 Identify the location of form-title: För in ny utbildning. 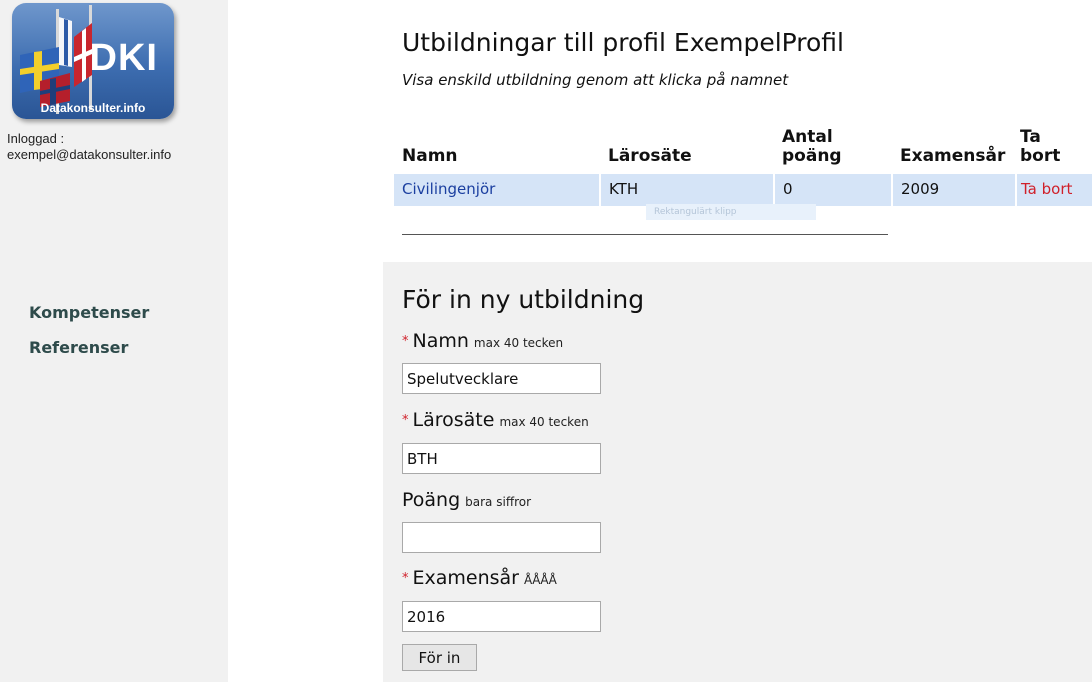
(523, 299).